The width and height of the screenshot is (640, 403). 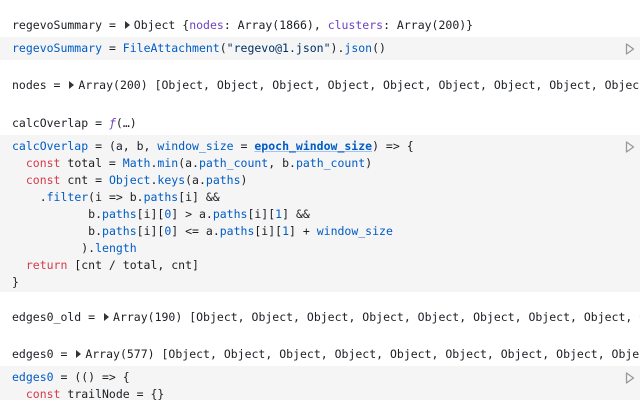 I want to click on code-line: b.paths[i][0] > a.paths[i][1] &&, so click(x=326, y=214).